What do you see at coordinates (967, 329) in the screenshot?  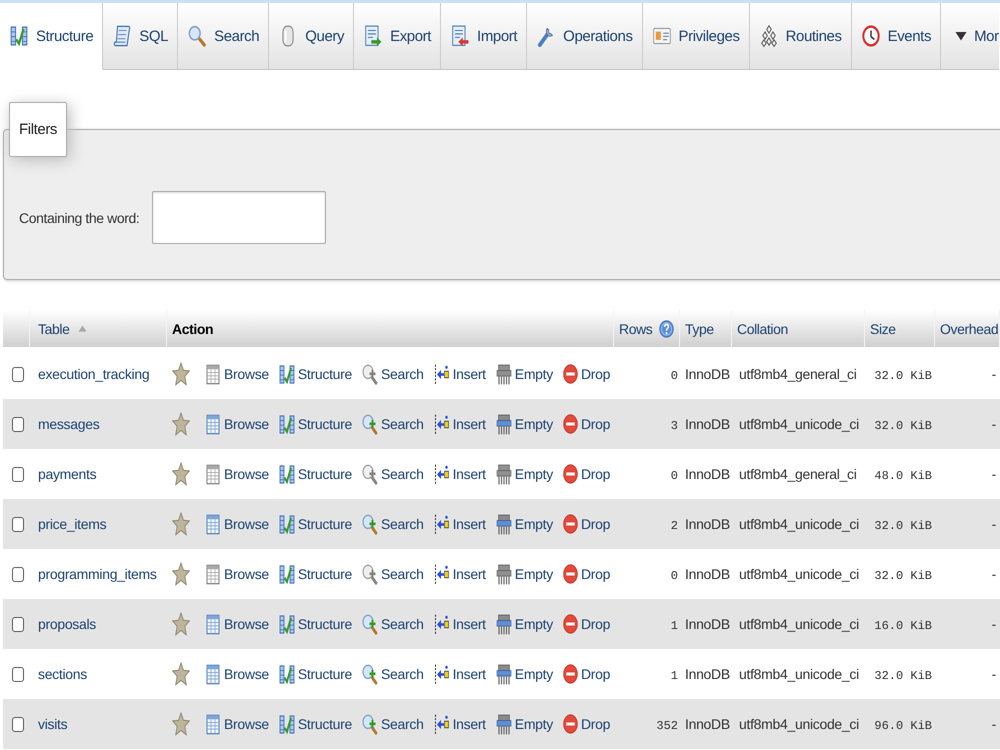 I see `column-header: Overhead` at bounding box center [967, 329].